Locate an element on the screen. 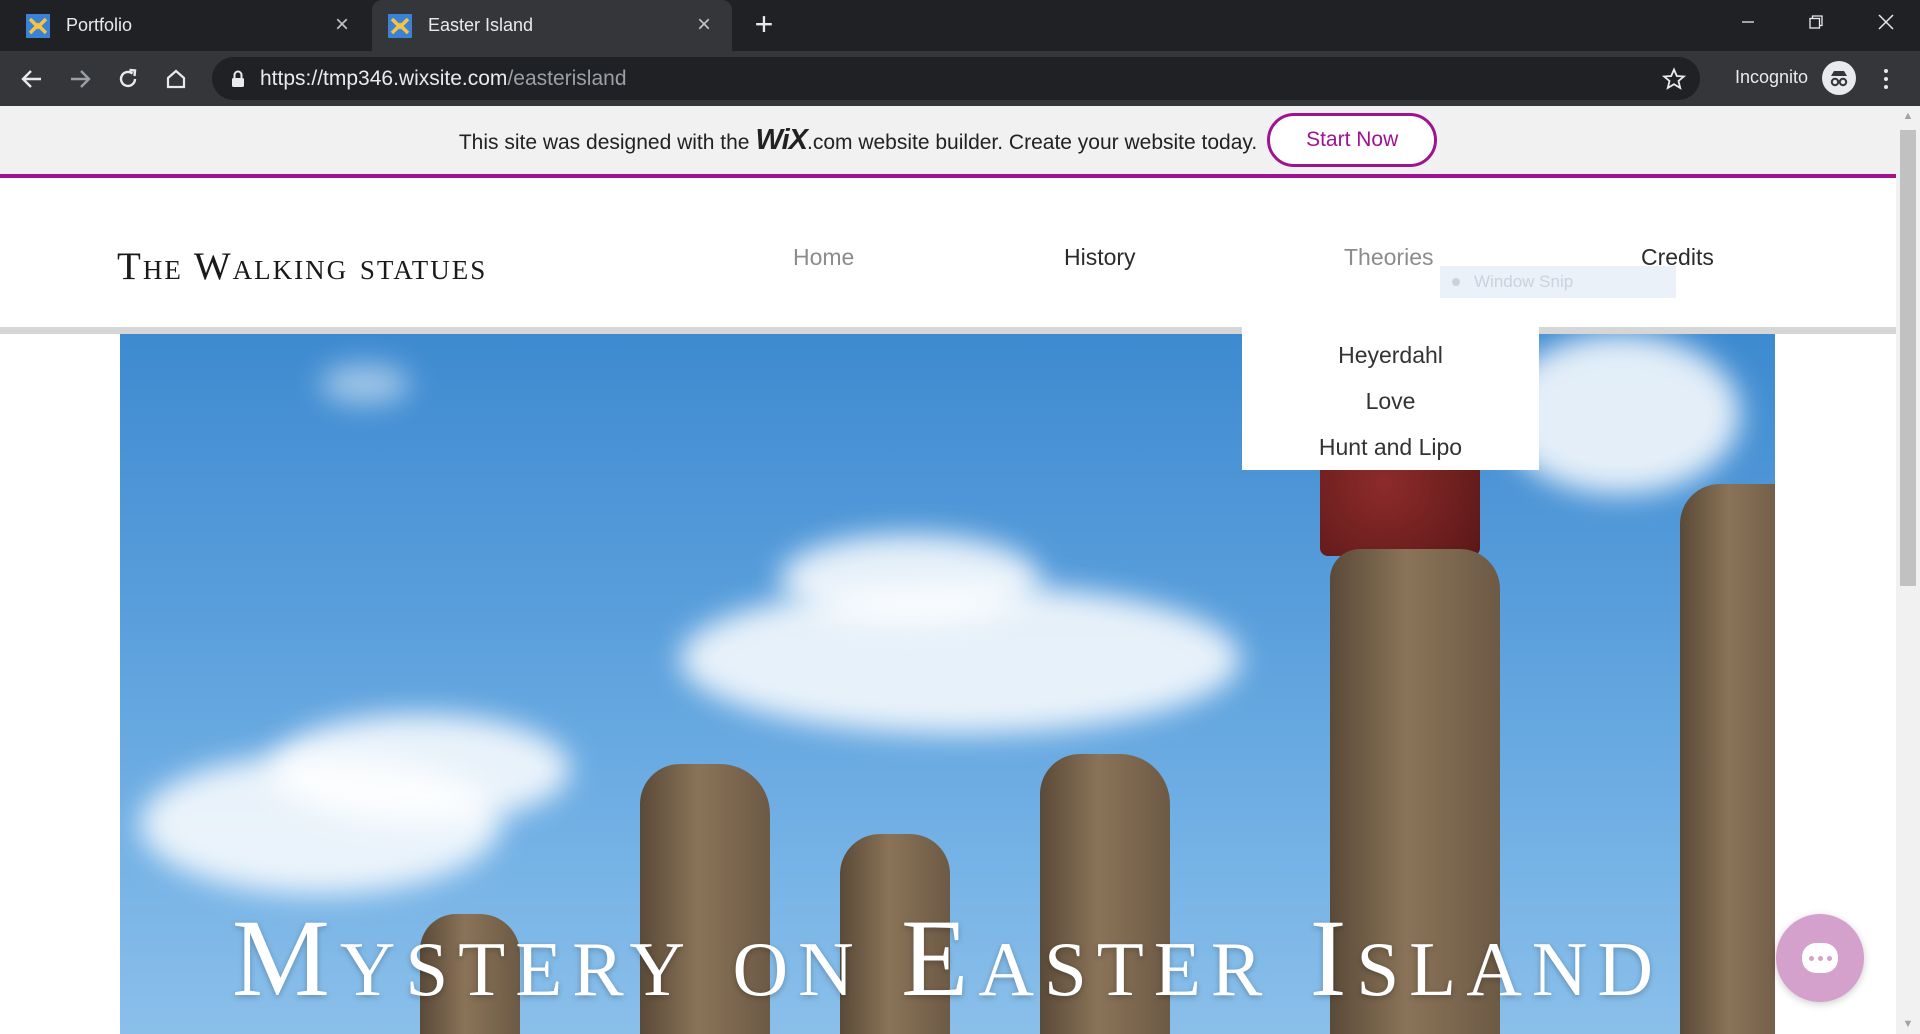 The height and width of the screenshot is (1034, 1920). forward-button is located at coordinates (80, 79).